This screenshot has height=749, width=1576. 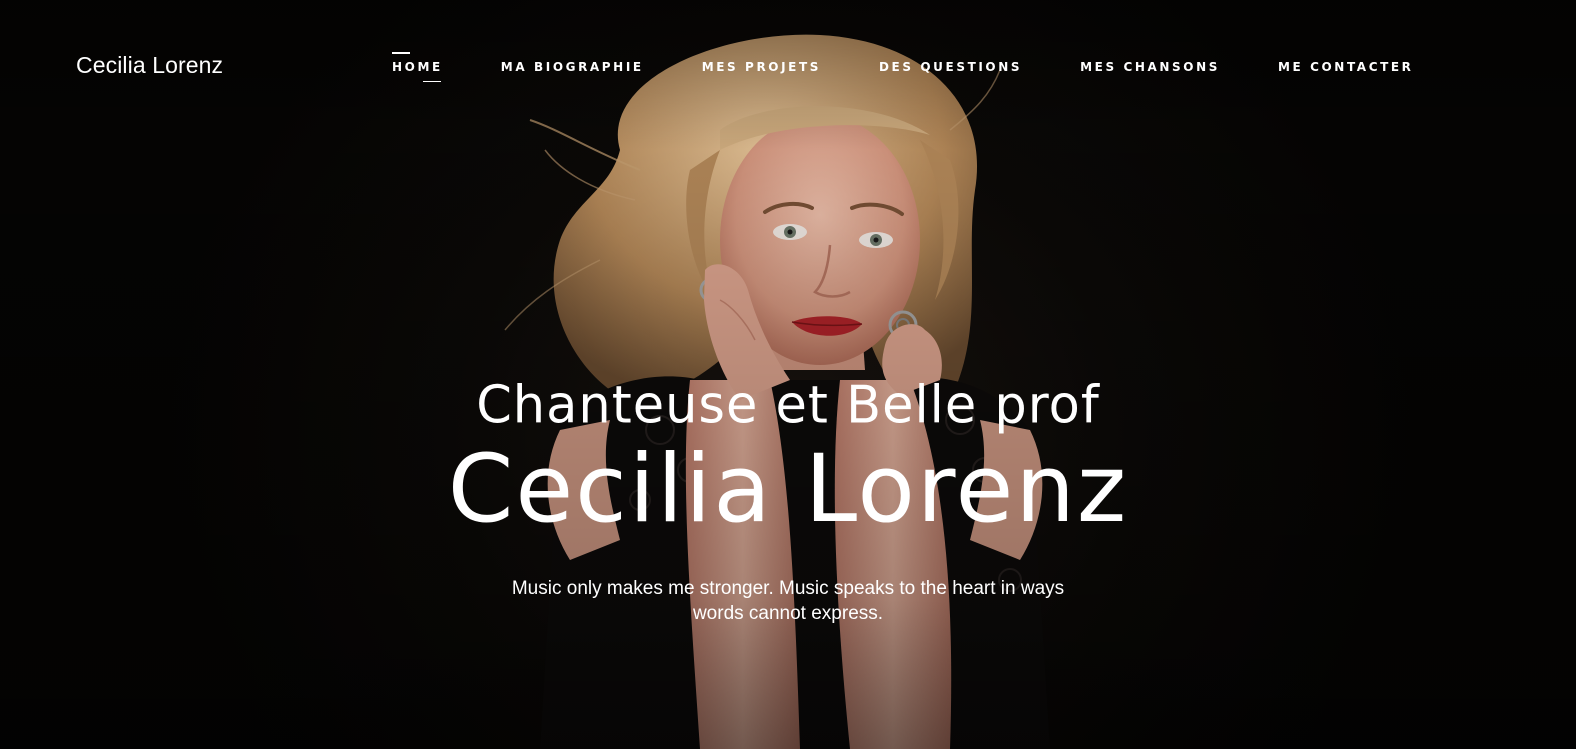 What do you see at coordinates (788, 489) in the screenshot?
I see `hero-title: Cecilia Lorenz` at bounding box center [788, 489].